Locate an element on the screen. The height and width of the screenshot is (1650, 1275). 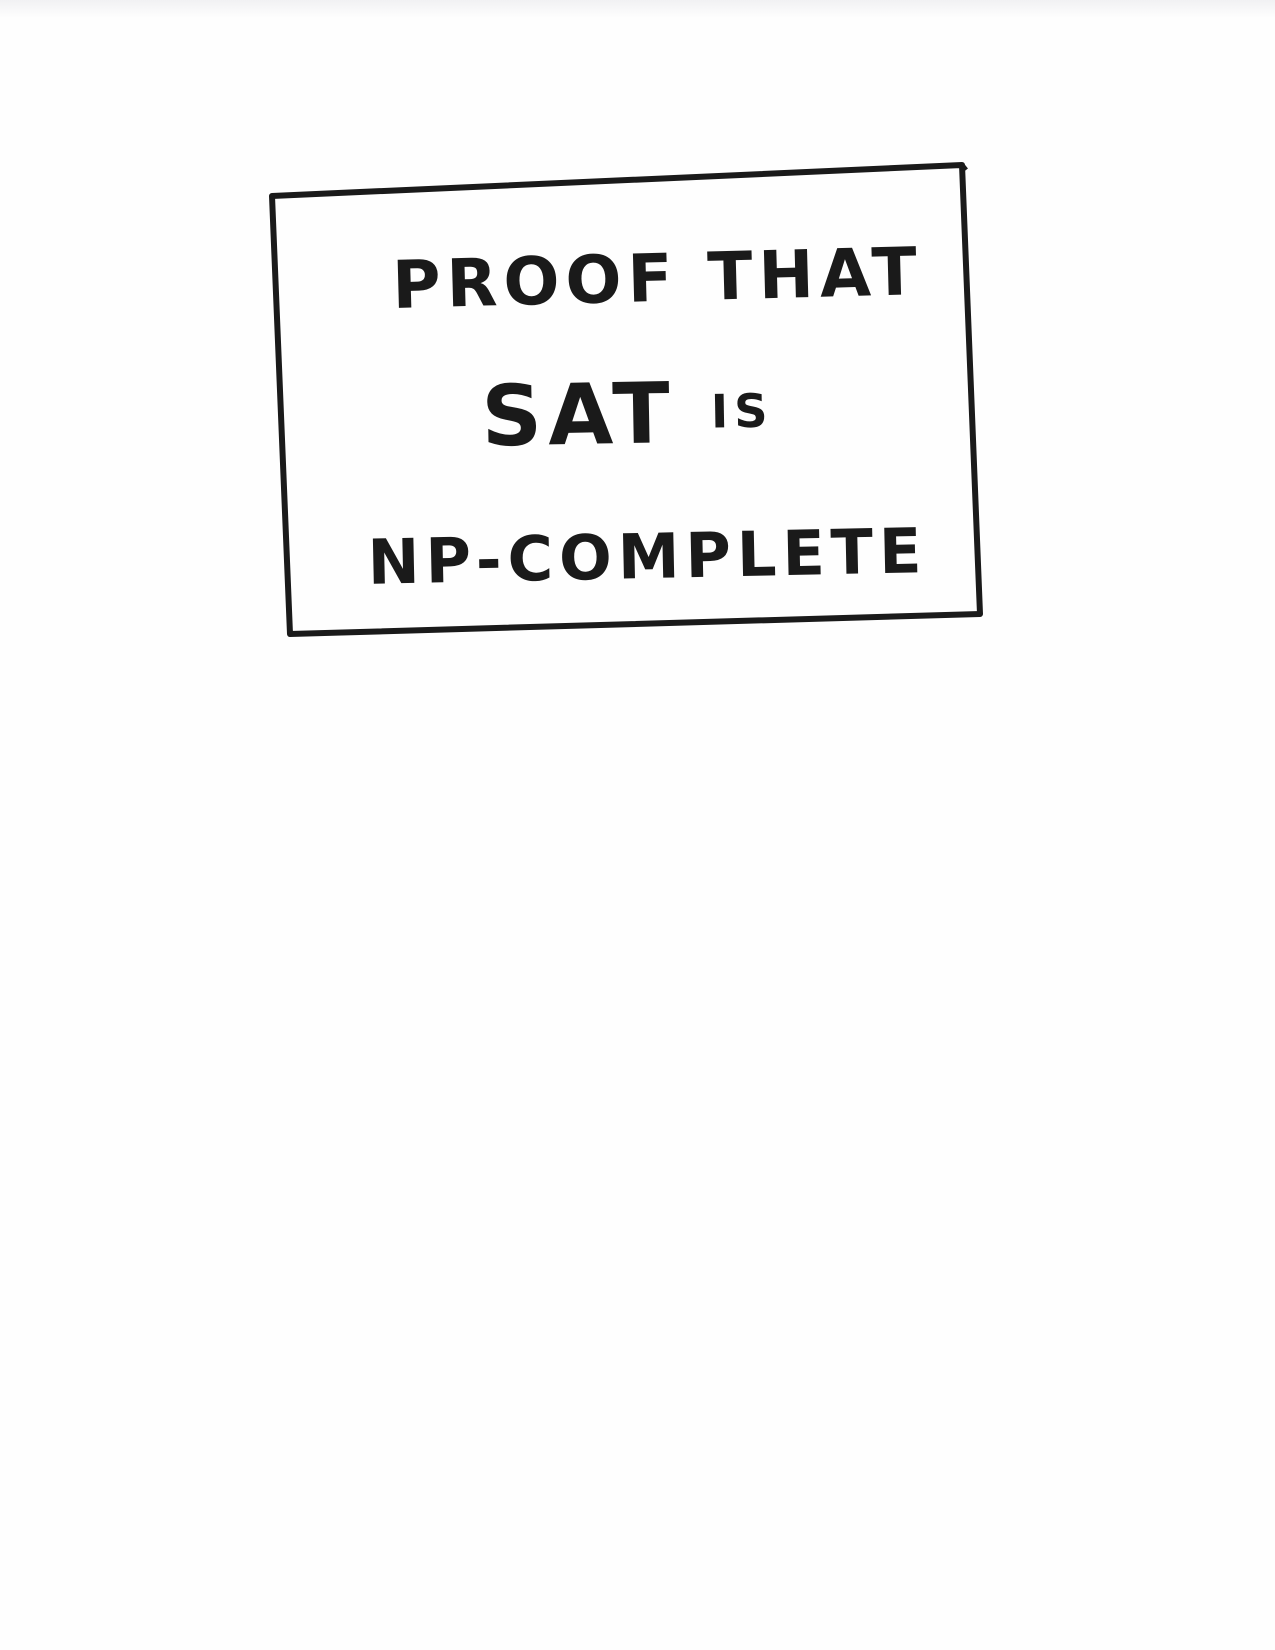
title-sat: SAT is located at coordinates (578, 415).